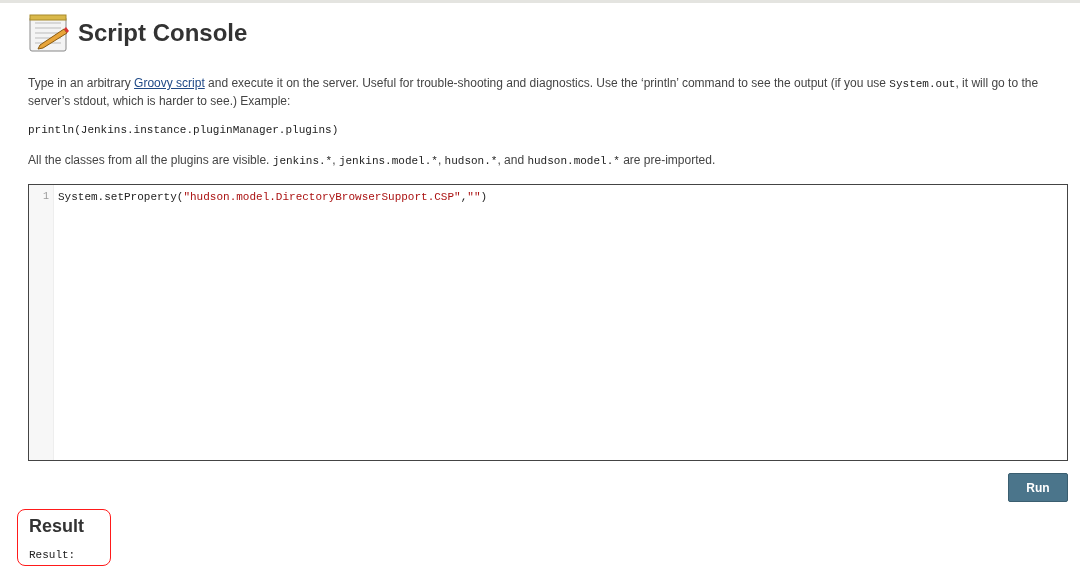 The width and height of the screenshot is (1080, 569). I want to click on imports-note: All the classes from all the plugins are visible. jenkins.*, jenkins.model.*, hudson.*, and hudson.model.* are pre-imported., so click(372, 160).